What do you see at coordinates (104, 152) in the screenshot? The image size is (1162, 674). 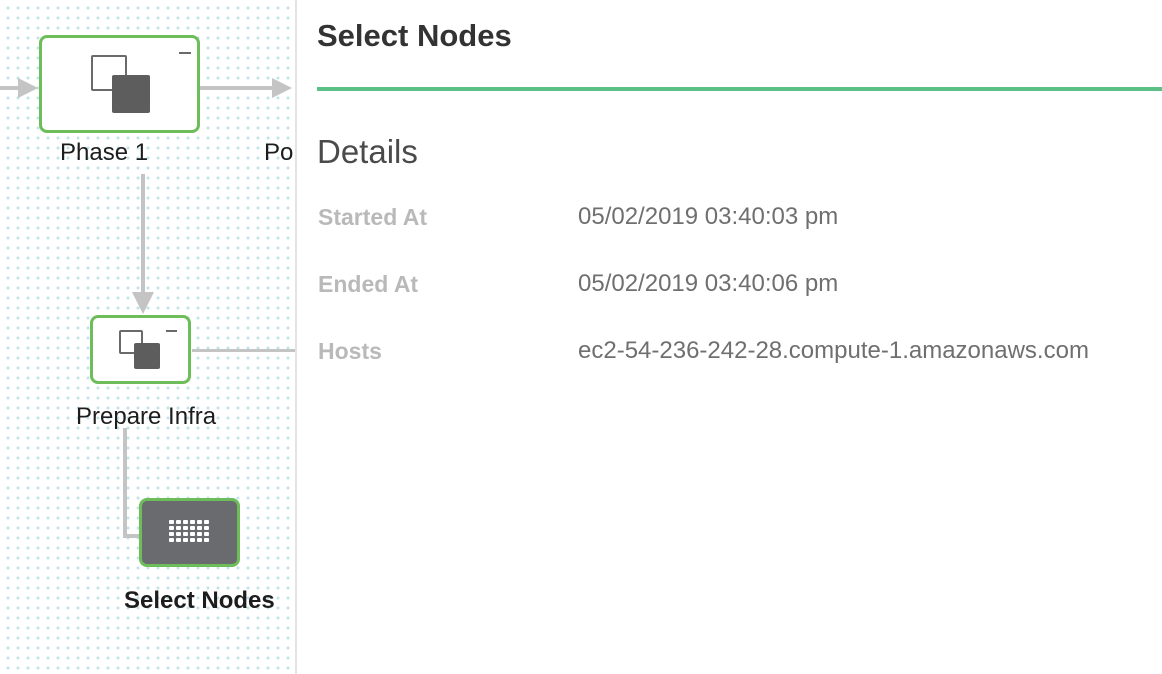 I see `node-label-phase-1: Phase 1` at bounding box center [104, 152].